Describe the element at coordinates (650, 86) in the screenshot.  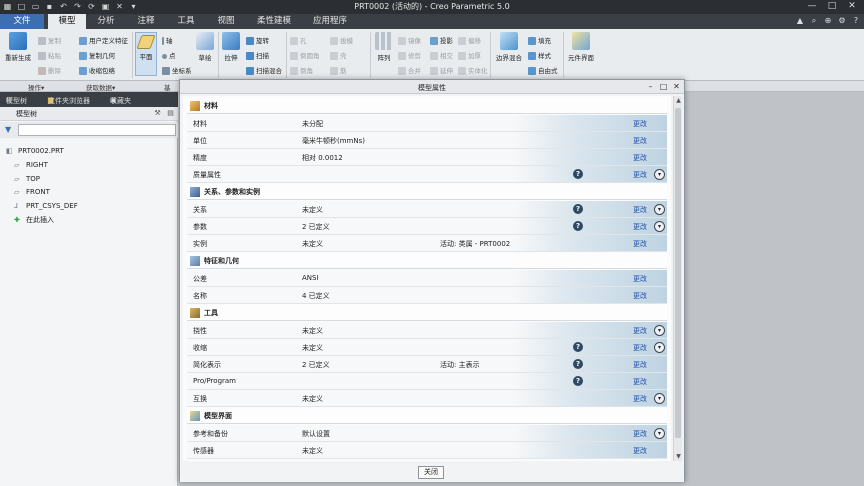
I see `dialog-minimize-icon: –` at that location.